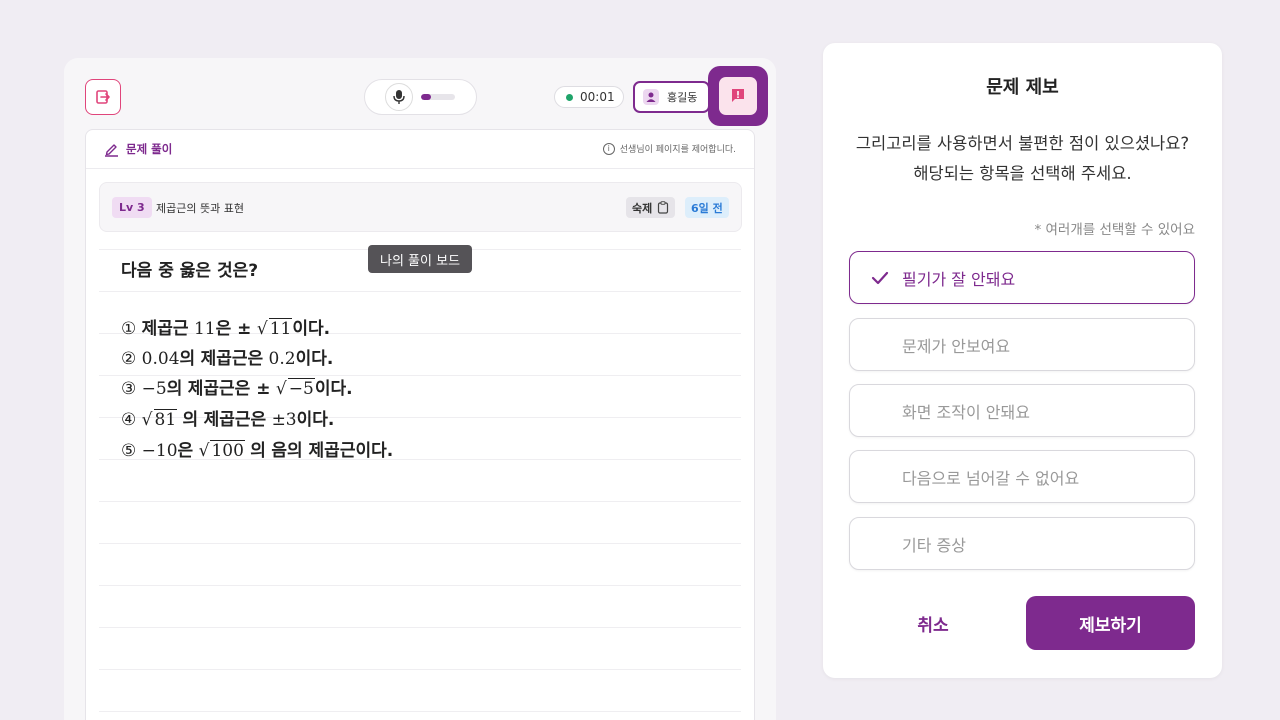 Image resolution: width=1280 pixels, height=720 pixels. Describe the element at coordinates (677, 150) in the screenshot. I see `control-notice-text: 선생님이 페이지를 제어합니다.` at that location.